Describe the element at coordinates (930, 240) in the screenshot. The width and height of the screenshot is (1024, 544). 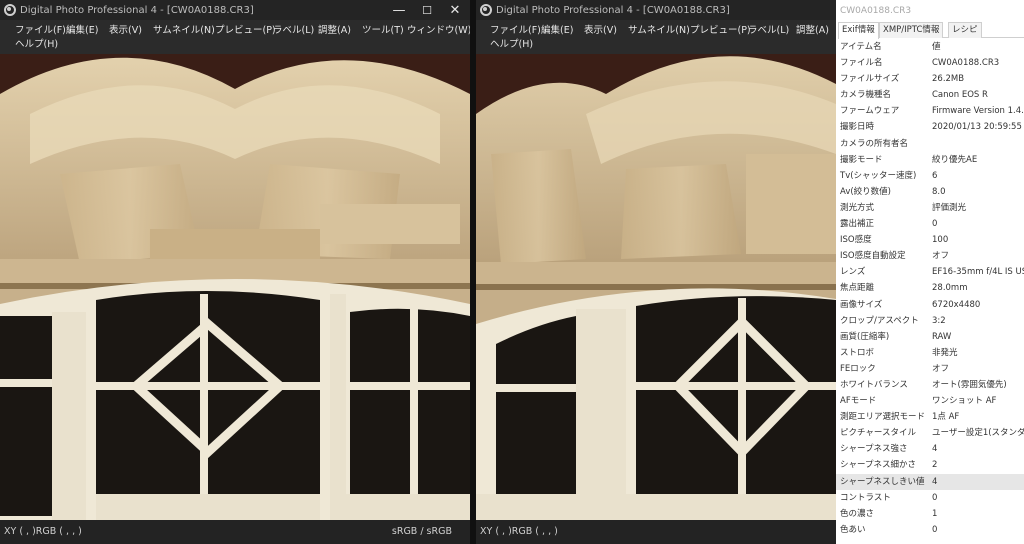
I see `exif-row: ISO感度 100` at that location.